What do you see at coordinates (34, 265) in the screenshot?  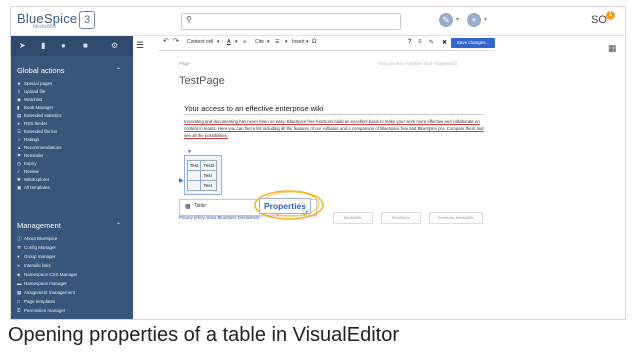 I see `sidebar-item-interwiki-links: ∞ Interwiki links` at bounding box center [34, 265].